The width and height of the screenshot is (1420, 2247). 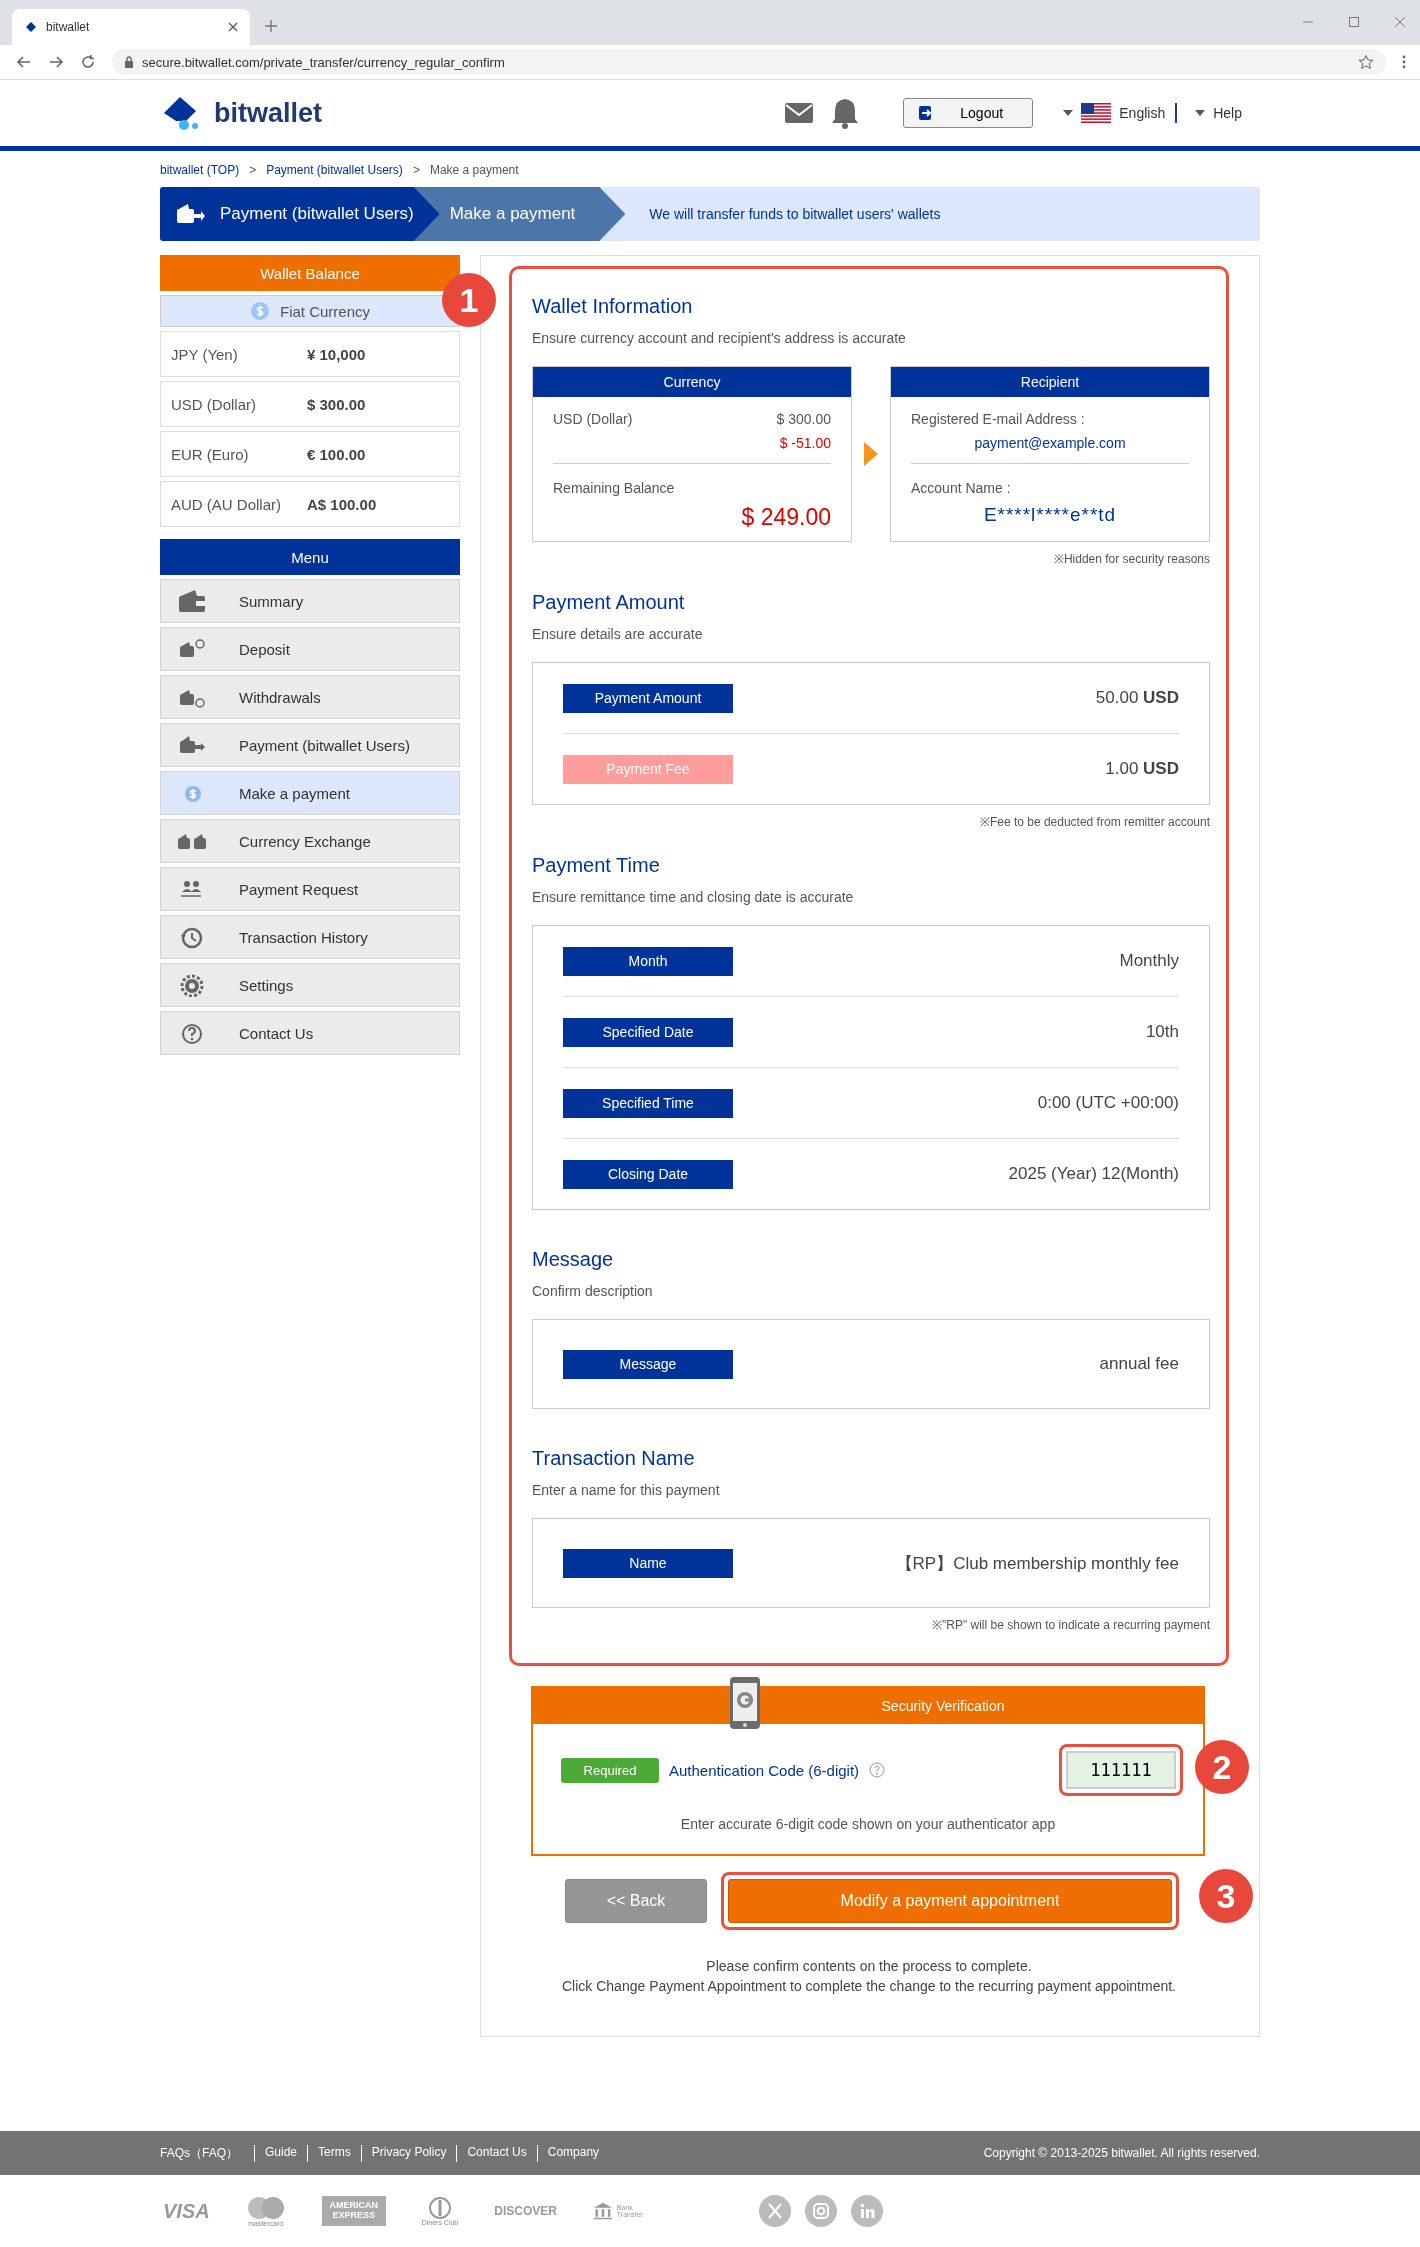 I want to click on field-value: 10th, so click(x=1162, y=1032).